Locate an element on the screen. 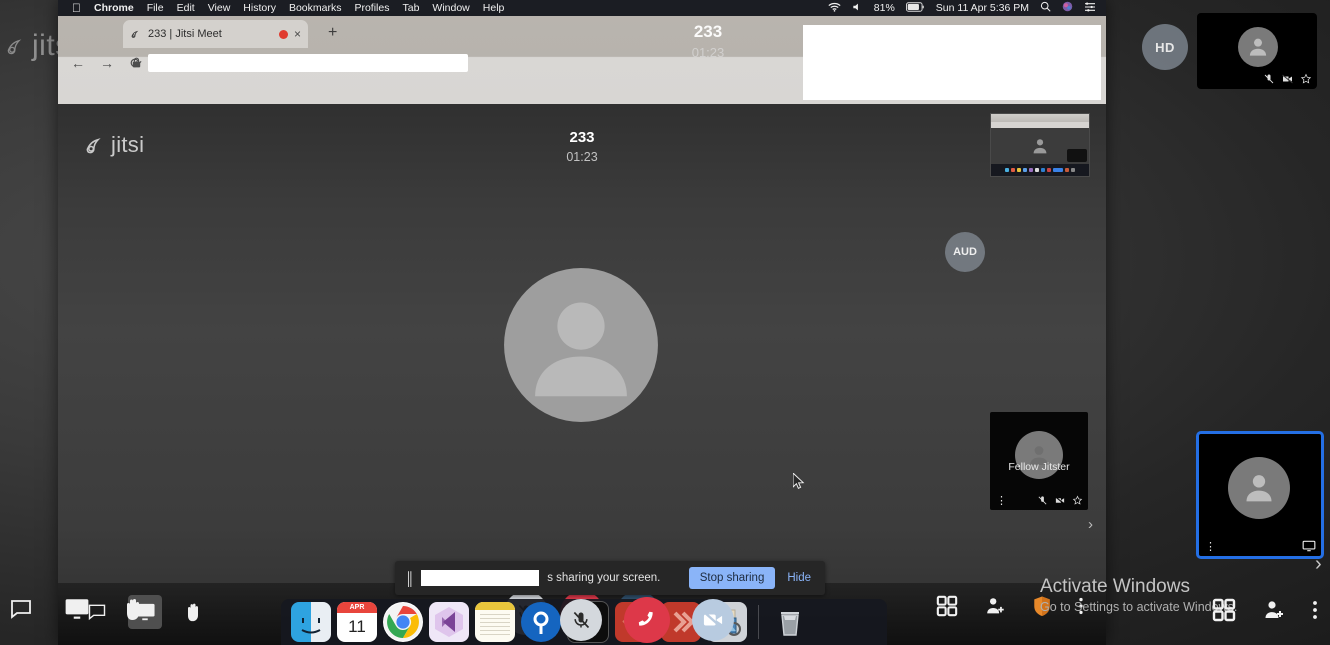 Image resolution: width=1330 pixels, height=645 pixels. menu-file: File is located at coordinates (155, 8).